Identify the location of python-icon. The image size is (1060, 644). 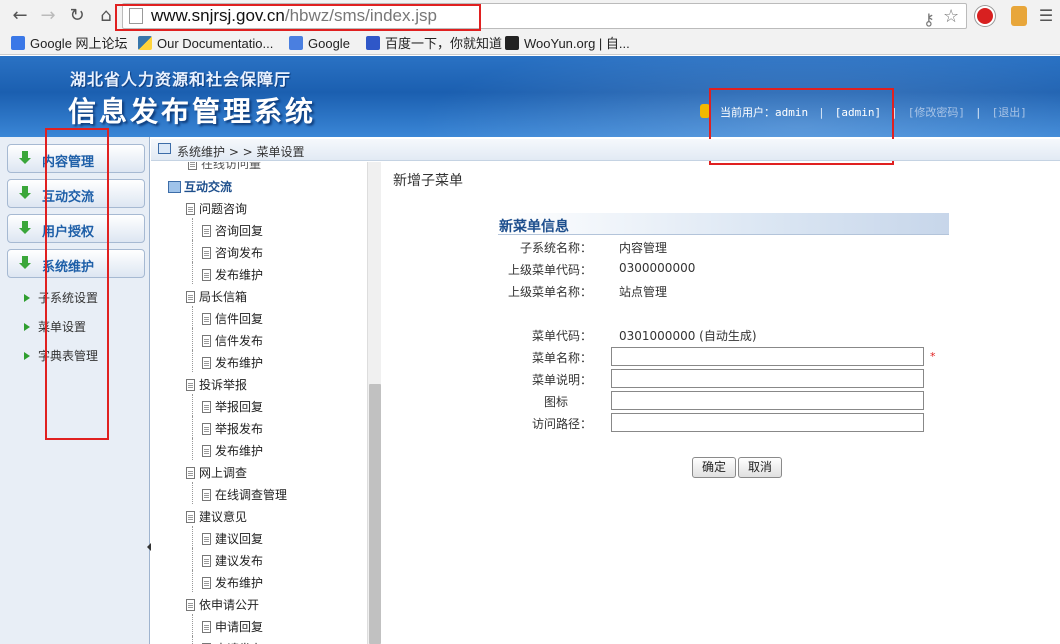
(145, 43).